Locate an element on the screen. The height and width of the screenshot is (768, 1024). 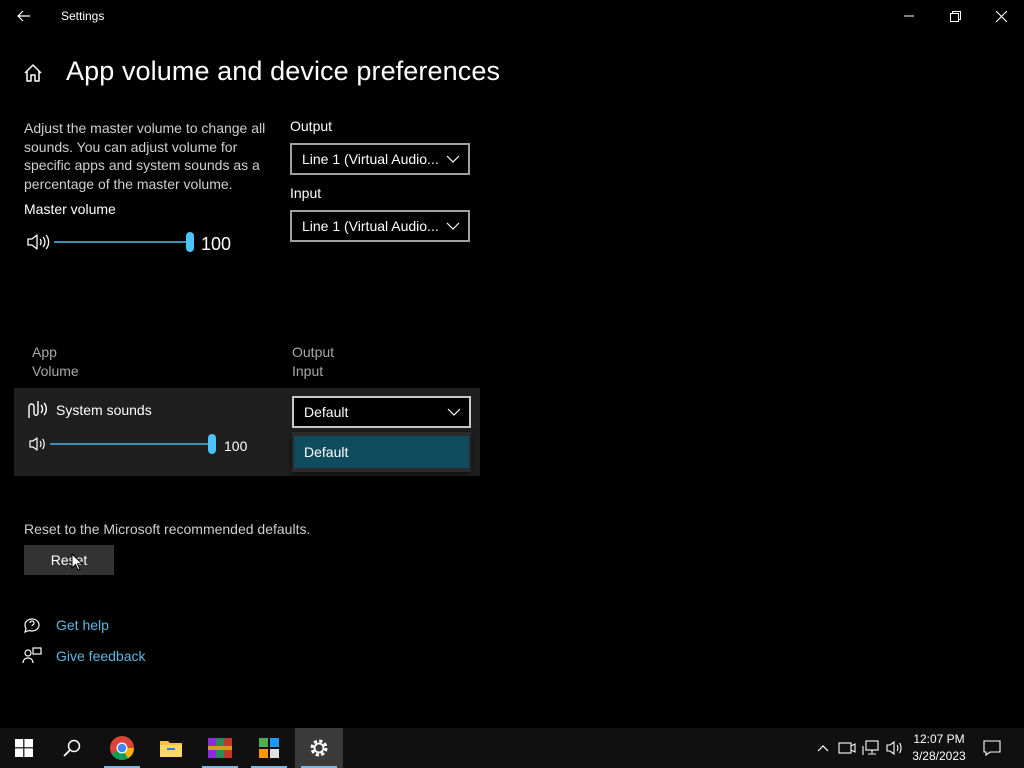
close-button is located at coordinates (1001, 16).